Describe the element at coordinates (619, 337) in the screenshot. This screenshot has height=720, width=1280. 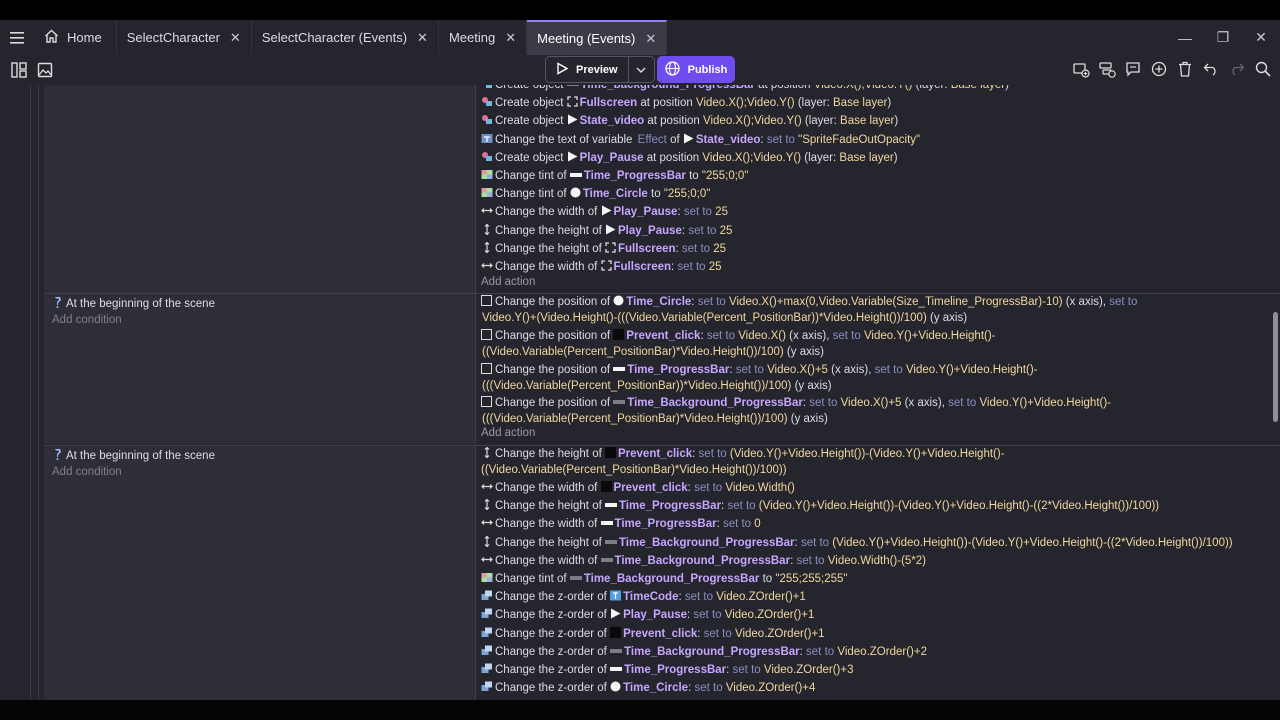
I see `black-square-icon` at that location.